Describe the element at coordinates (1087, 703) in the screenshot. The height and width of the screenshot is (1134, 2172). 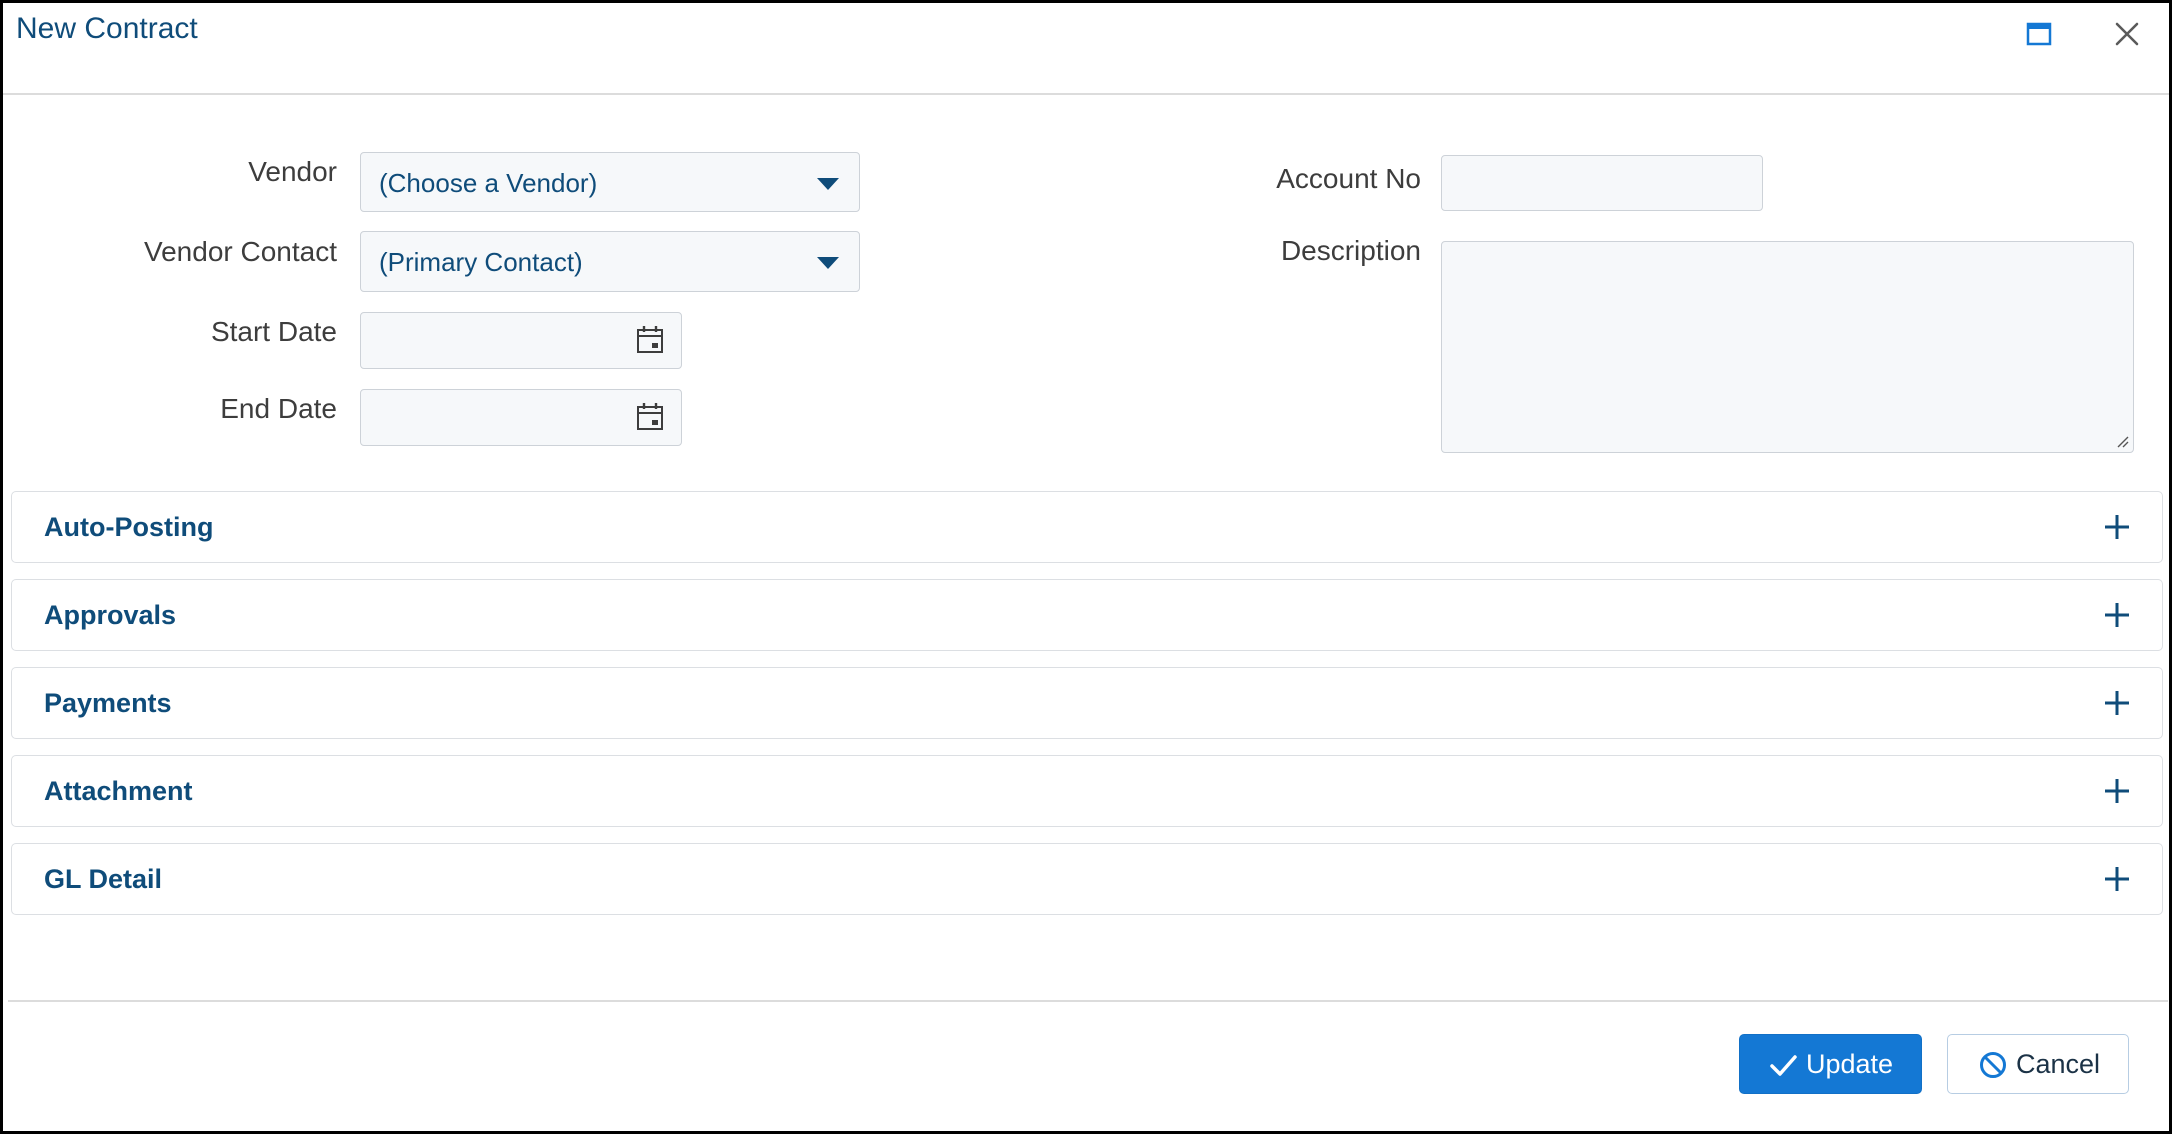
I see `section-payments: Payments` at that location.